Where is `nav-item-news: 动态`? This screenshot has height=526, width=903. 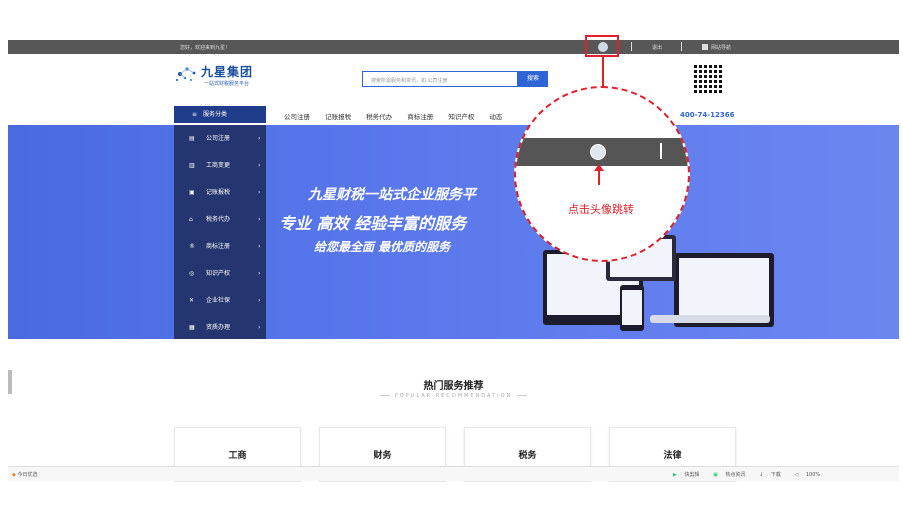
nav-item-news: 动态 is located at coordinates (495, 117).